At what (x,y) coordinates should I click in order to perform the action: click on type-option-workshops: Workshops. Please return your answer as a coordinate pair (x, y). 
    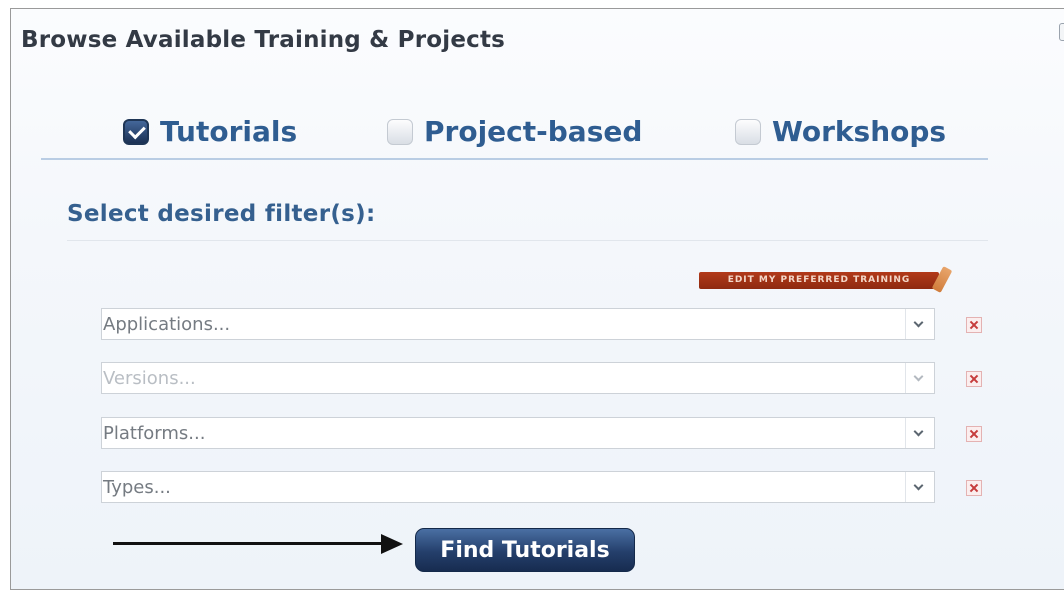
    Looking at the image, I should click on (840, 131).